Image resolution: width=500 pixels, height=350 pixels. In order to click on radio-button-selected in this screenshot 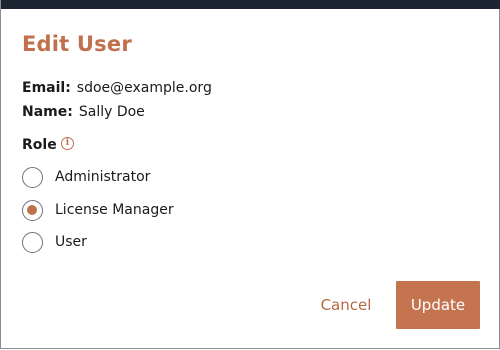, I will do `click(32, 210)`.